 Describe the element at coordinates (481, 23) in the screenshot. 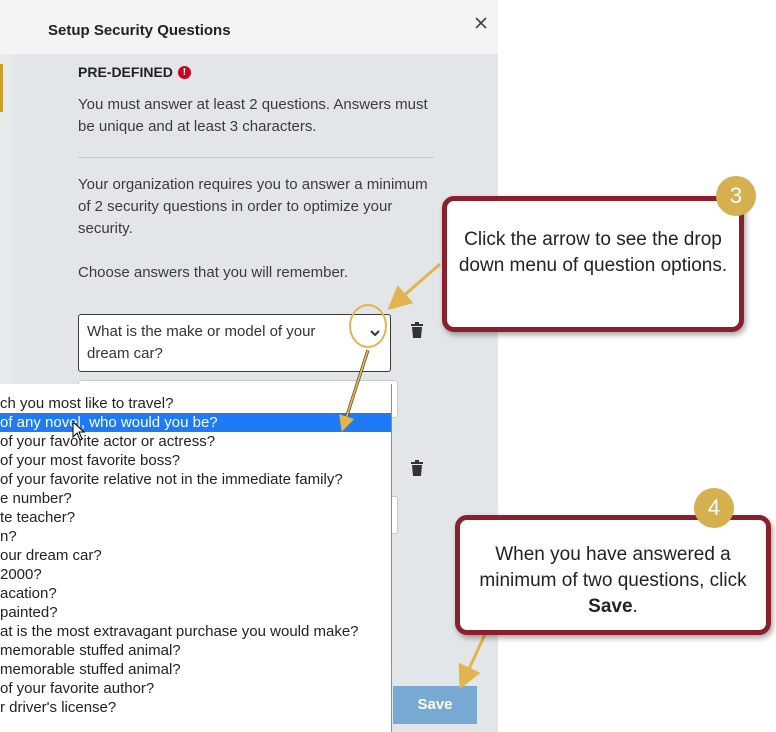

I see `close-icon` at that location.